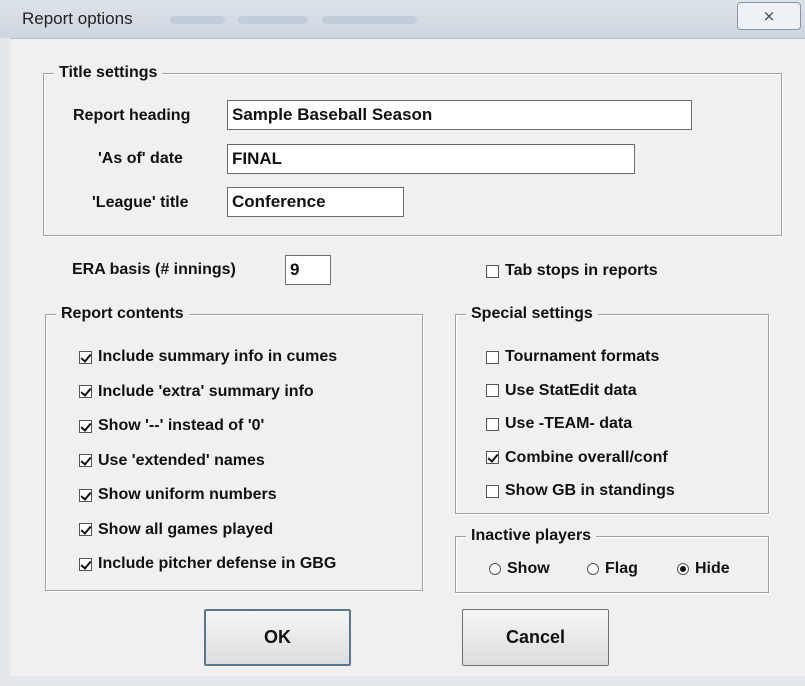 This screenshot has width=805, height=686. What do you see at coordinates (621, 568) in the screenshot?
I see `radio-label: Flag` at bounding box center [621, 568].